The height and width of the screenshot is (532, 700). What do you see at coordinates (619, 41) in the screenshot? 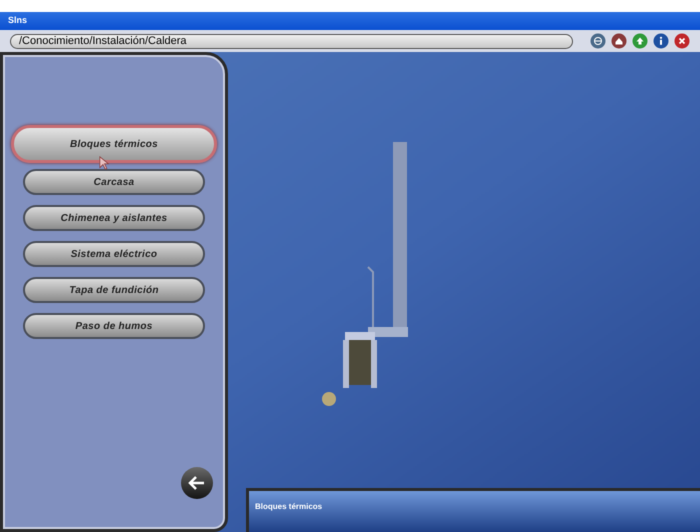
I see `home-icon` at bounding box center [619, 41].